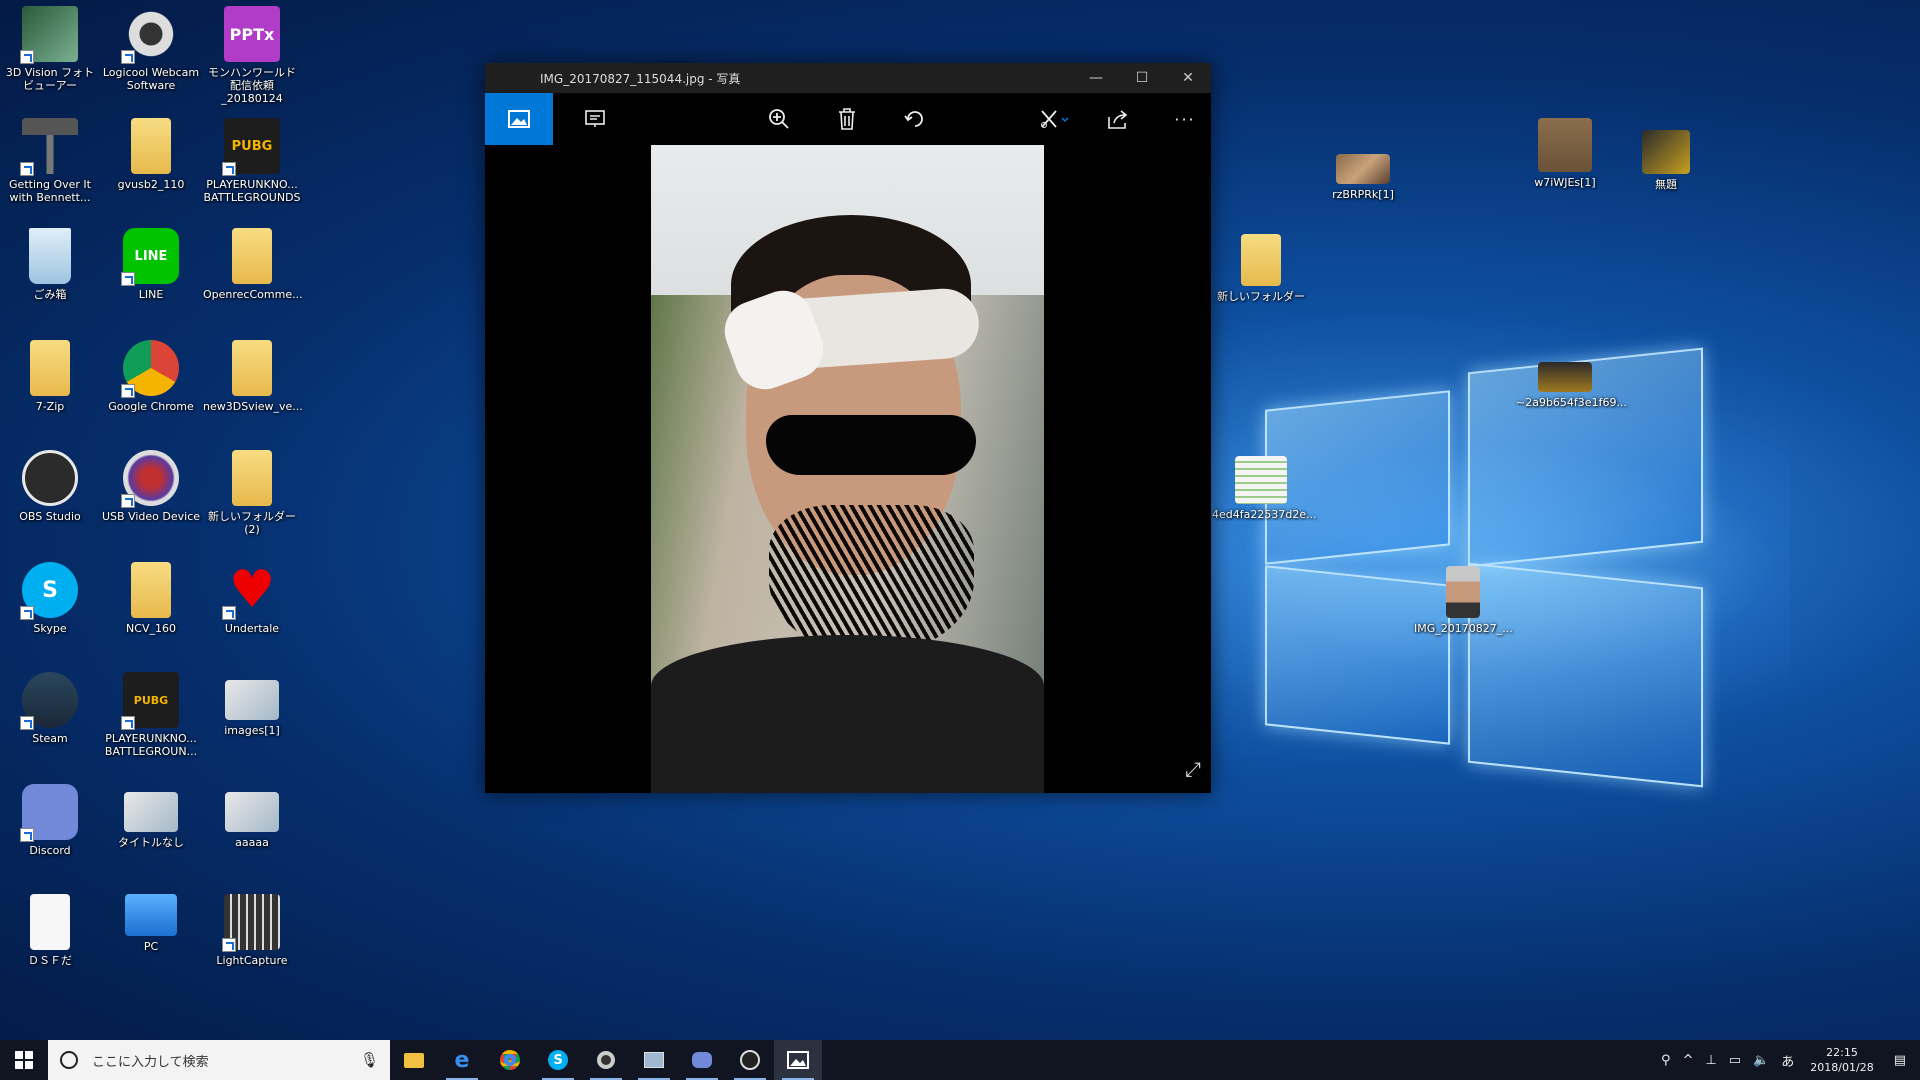 This screenshot has height=1080, width=1920. What do you see at coordinates (50, 79) in the screenshot?
I see `desktop-icon-label: 3D Vision フォトビューアー` at bounding box center [50, 79].